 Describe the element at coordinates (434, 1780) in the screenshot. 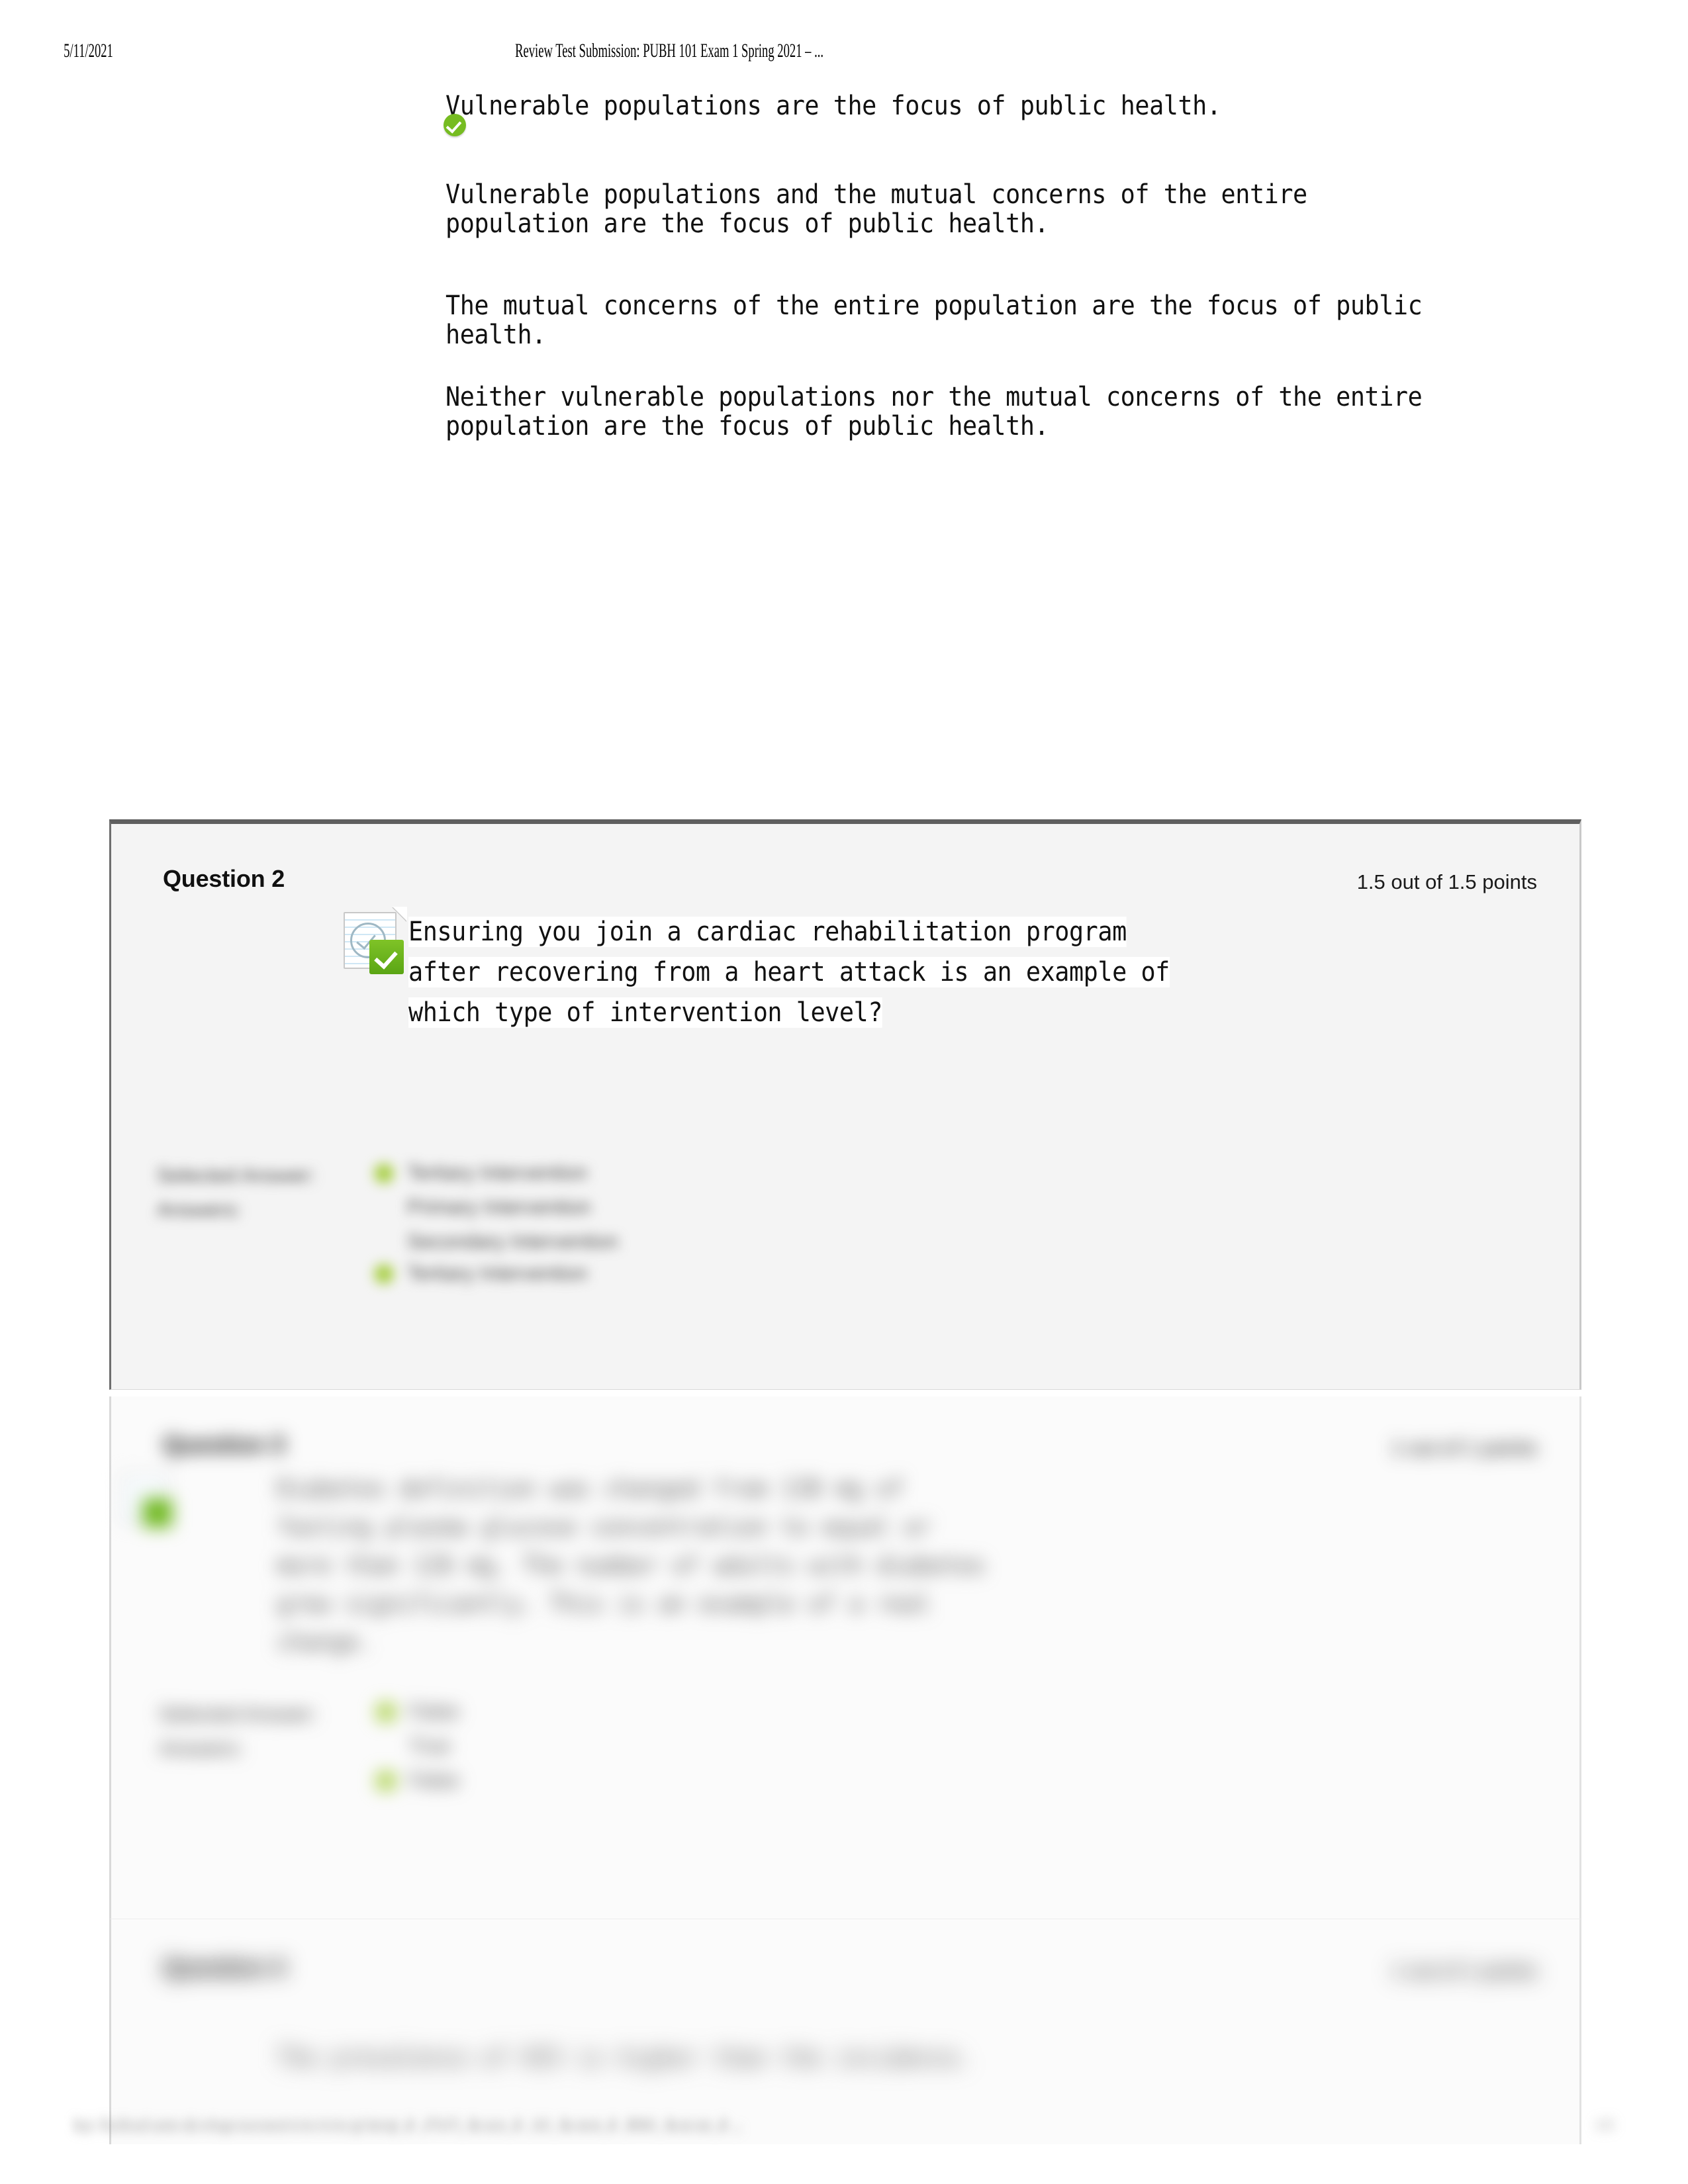

I see `question-3-answer-option-2: False` at that location.